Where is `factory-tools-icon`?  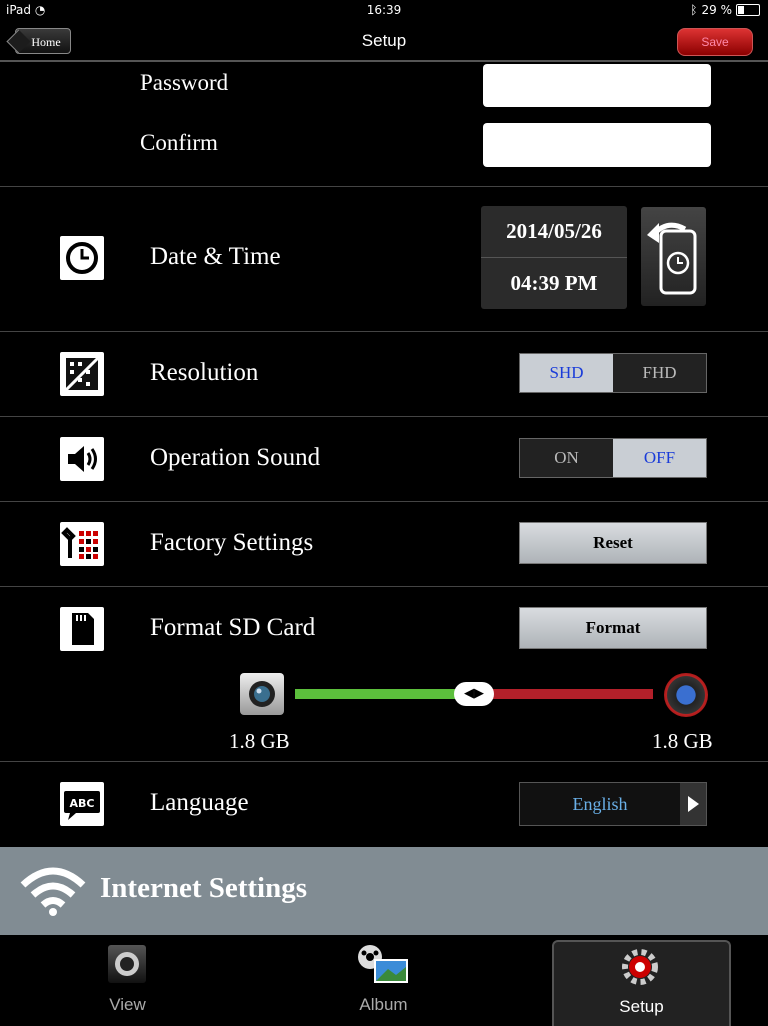
factory-tools-icon is located at coordinates (82, 544).